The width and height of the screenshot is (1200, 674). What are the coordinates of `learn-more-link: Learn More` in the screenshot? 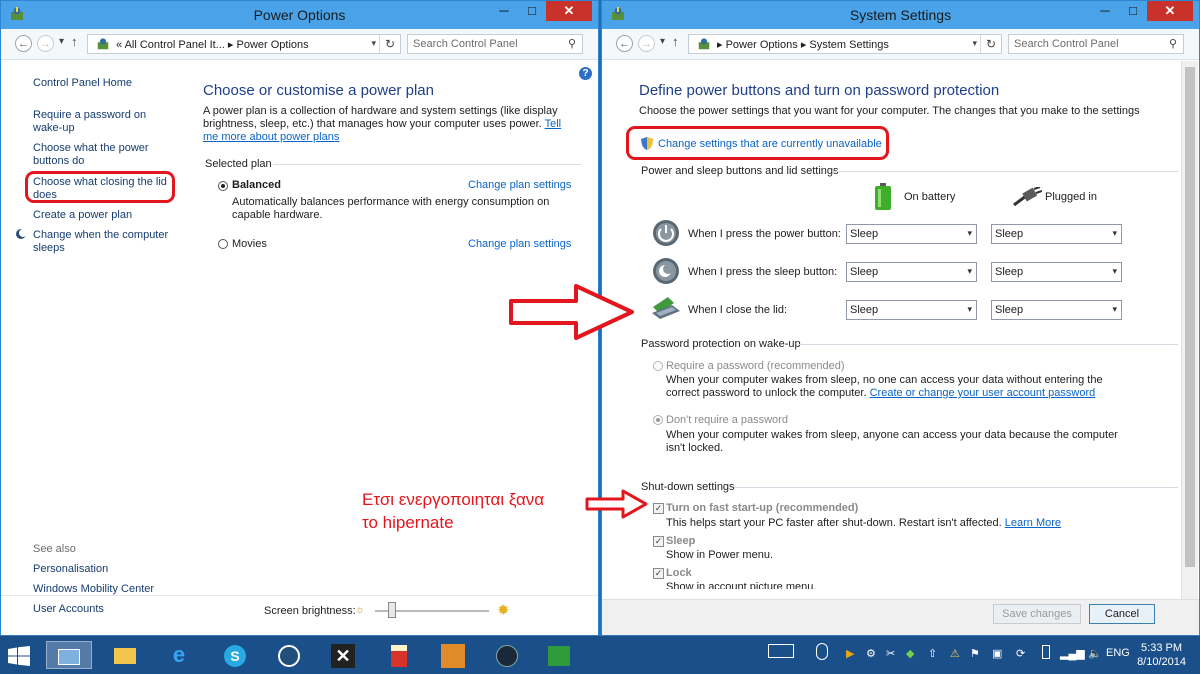 It's located at (1033, 523).